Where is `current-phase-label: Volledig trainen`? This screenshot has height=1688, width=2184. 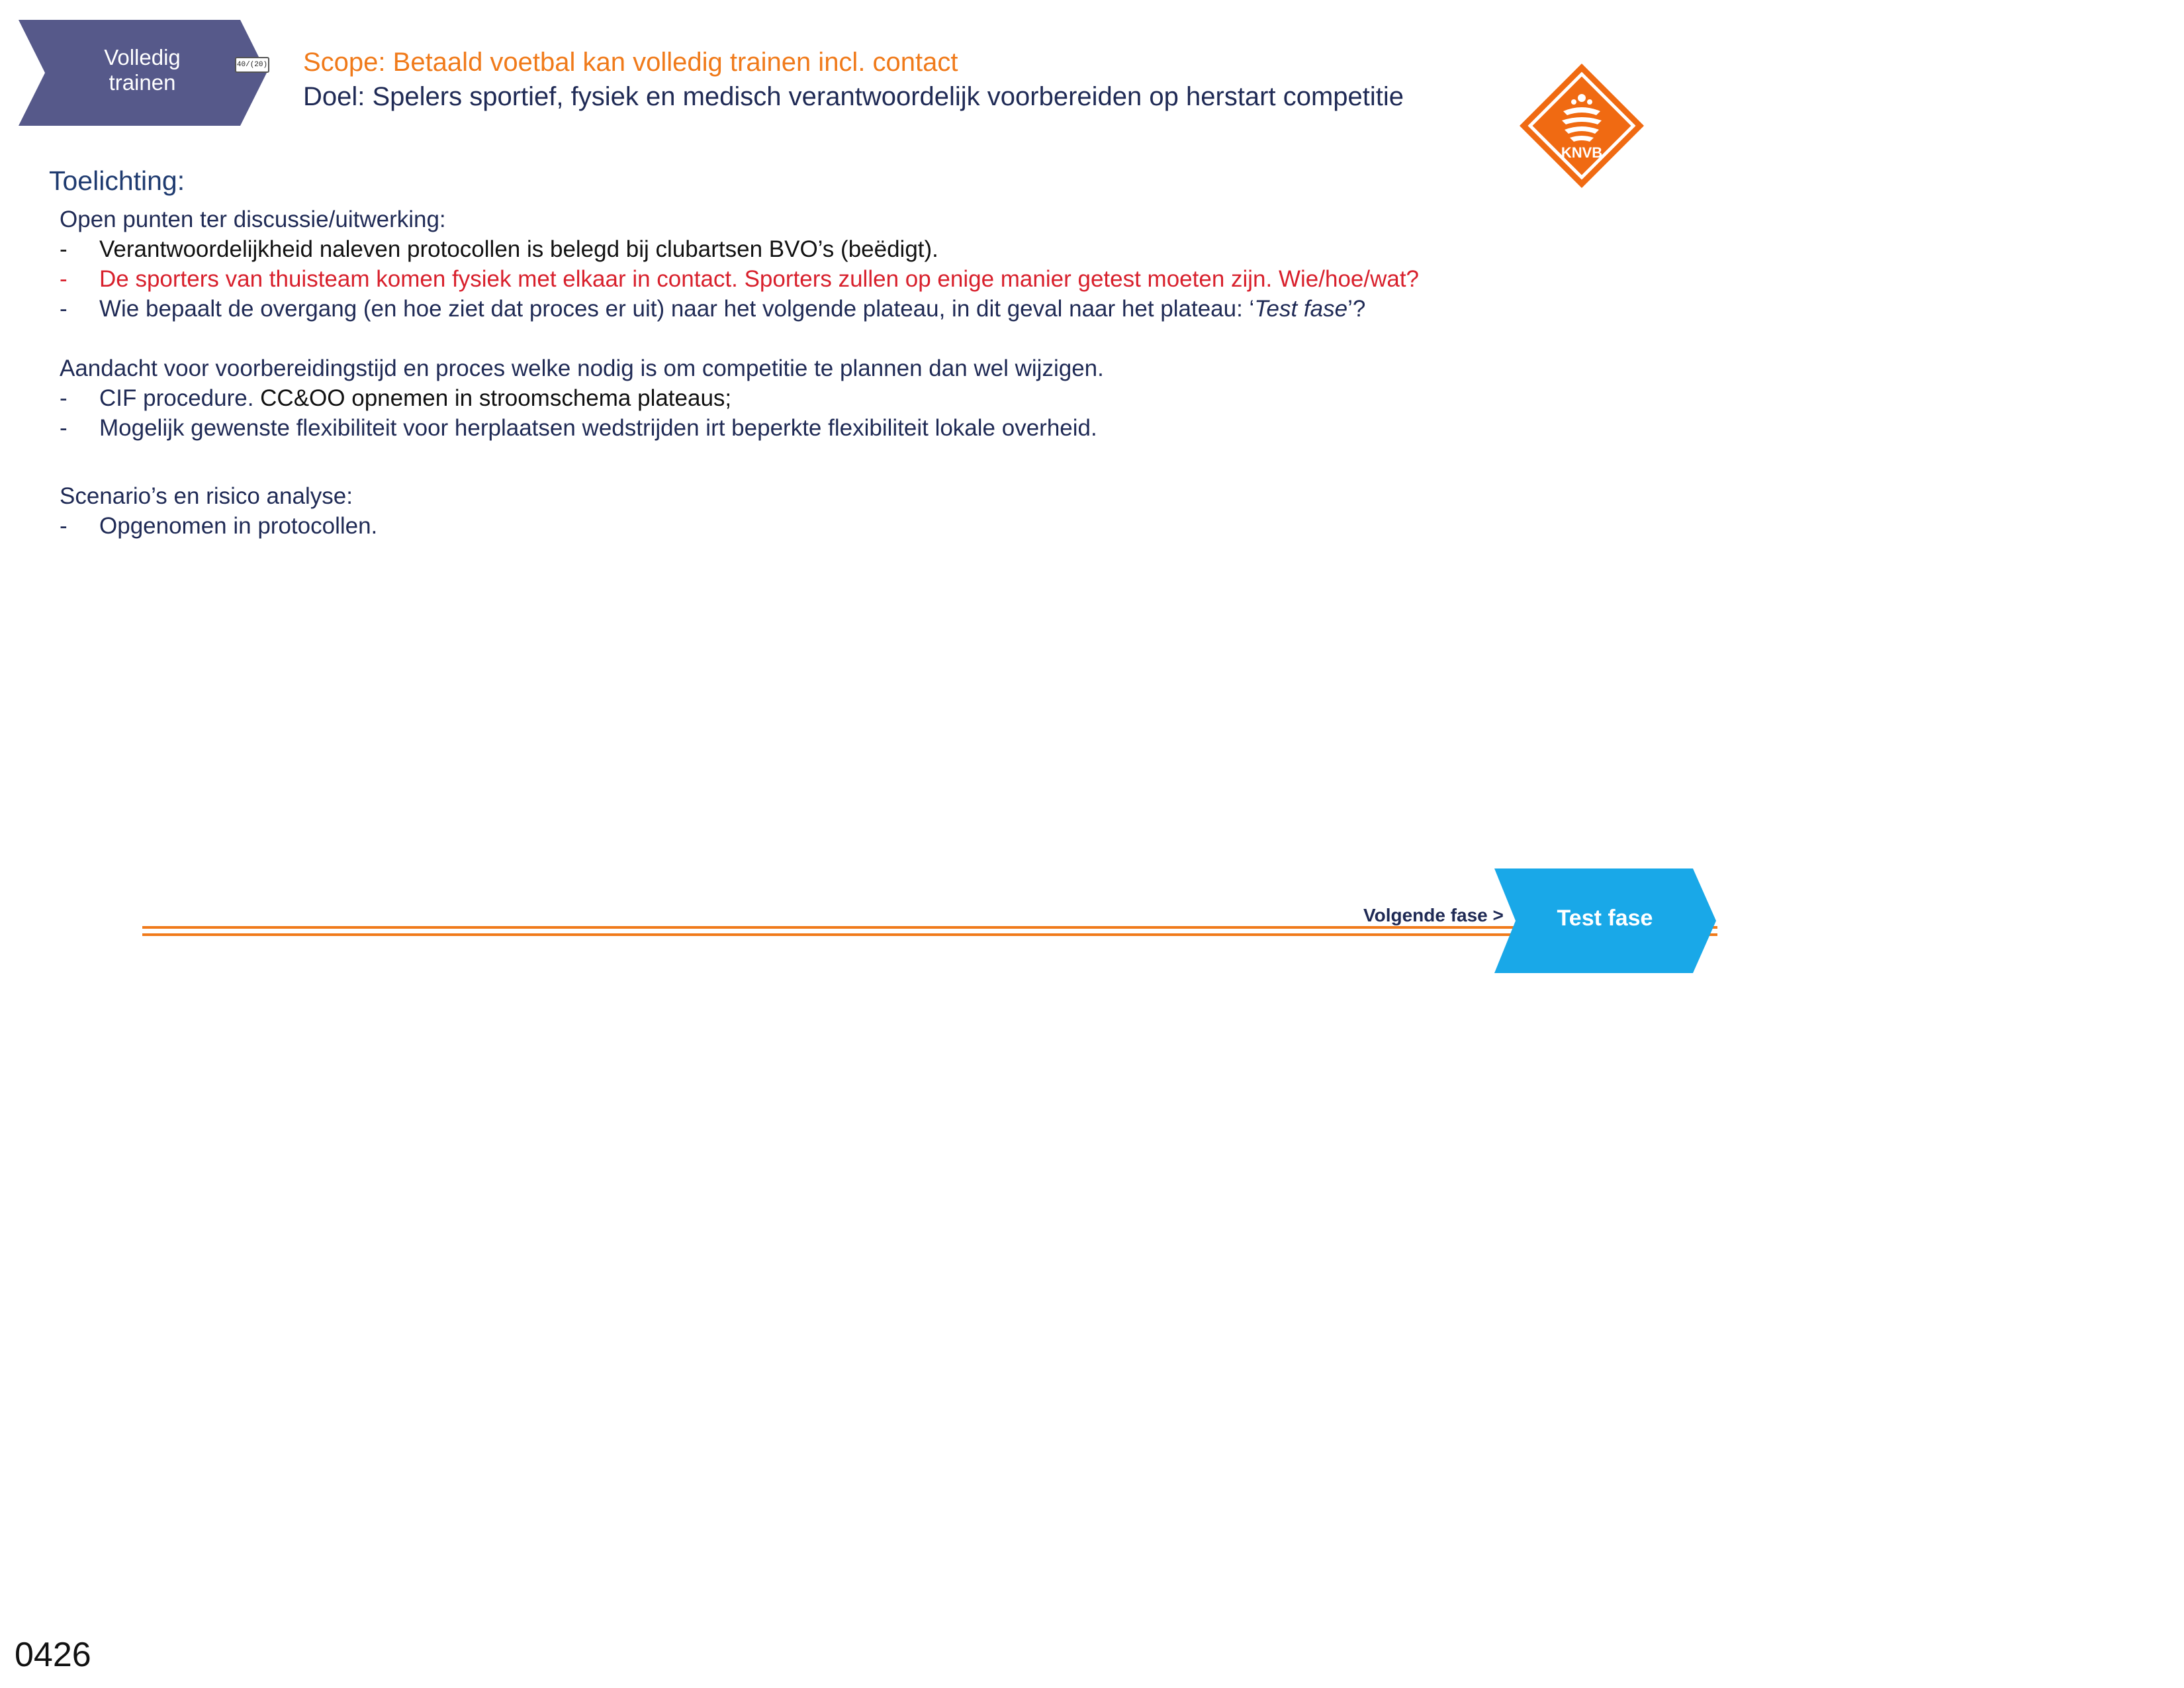 current-phase-label: Volledig trainen is located at coordinates (142, 70).